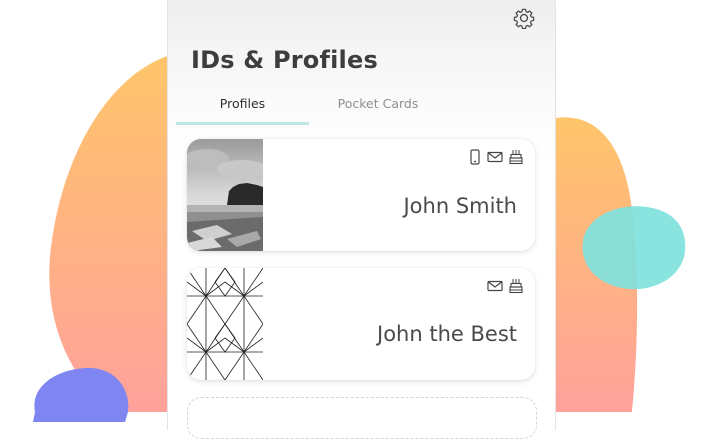 This screenshot has width=701, height=439. Describe the element at coordinates (225, 324) in the screenshot. I see `geometric-pattern-image` at that location.